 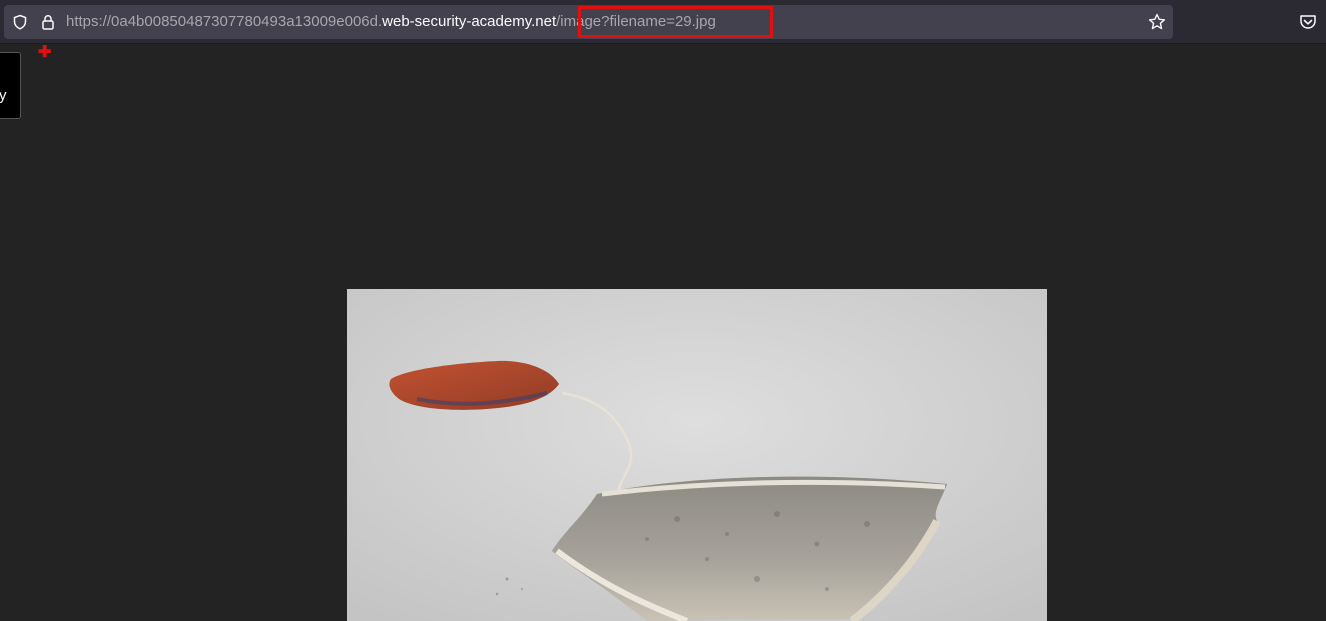 What do you see at coordinates (1157, 22) in the screenshot?
I see `star-icon` at bounding box center [1157, 22].